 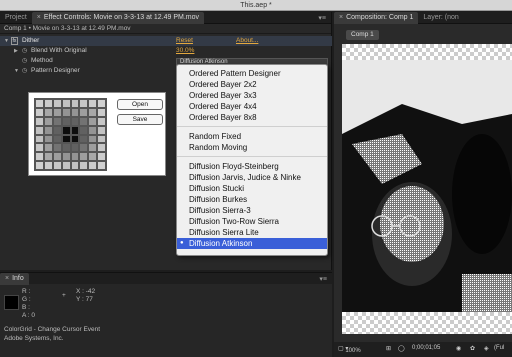 What do you see at coordinates (362, 35) in the screenshot?
I see `comp-tab-pill: Comp 1` at bounding box center [362, 35].